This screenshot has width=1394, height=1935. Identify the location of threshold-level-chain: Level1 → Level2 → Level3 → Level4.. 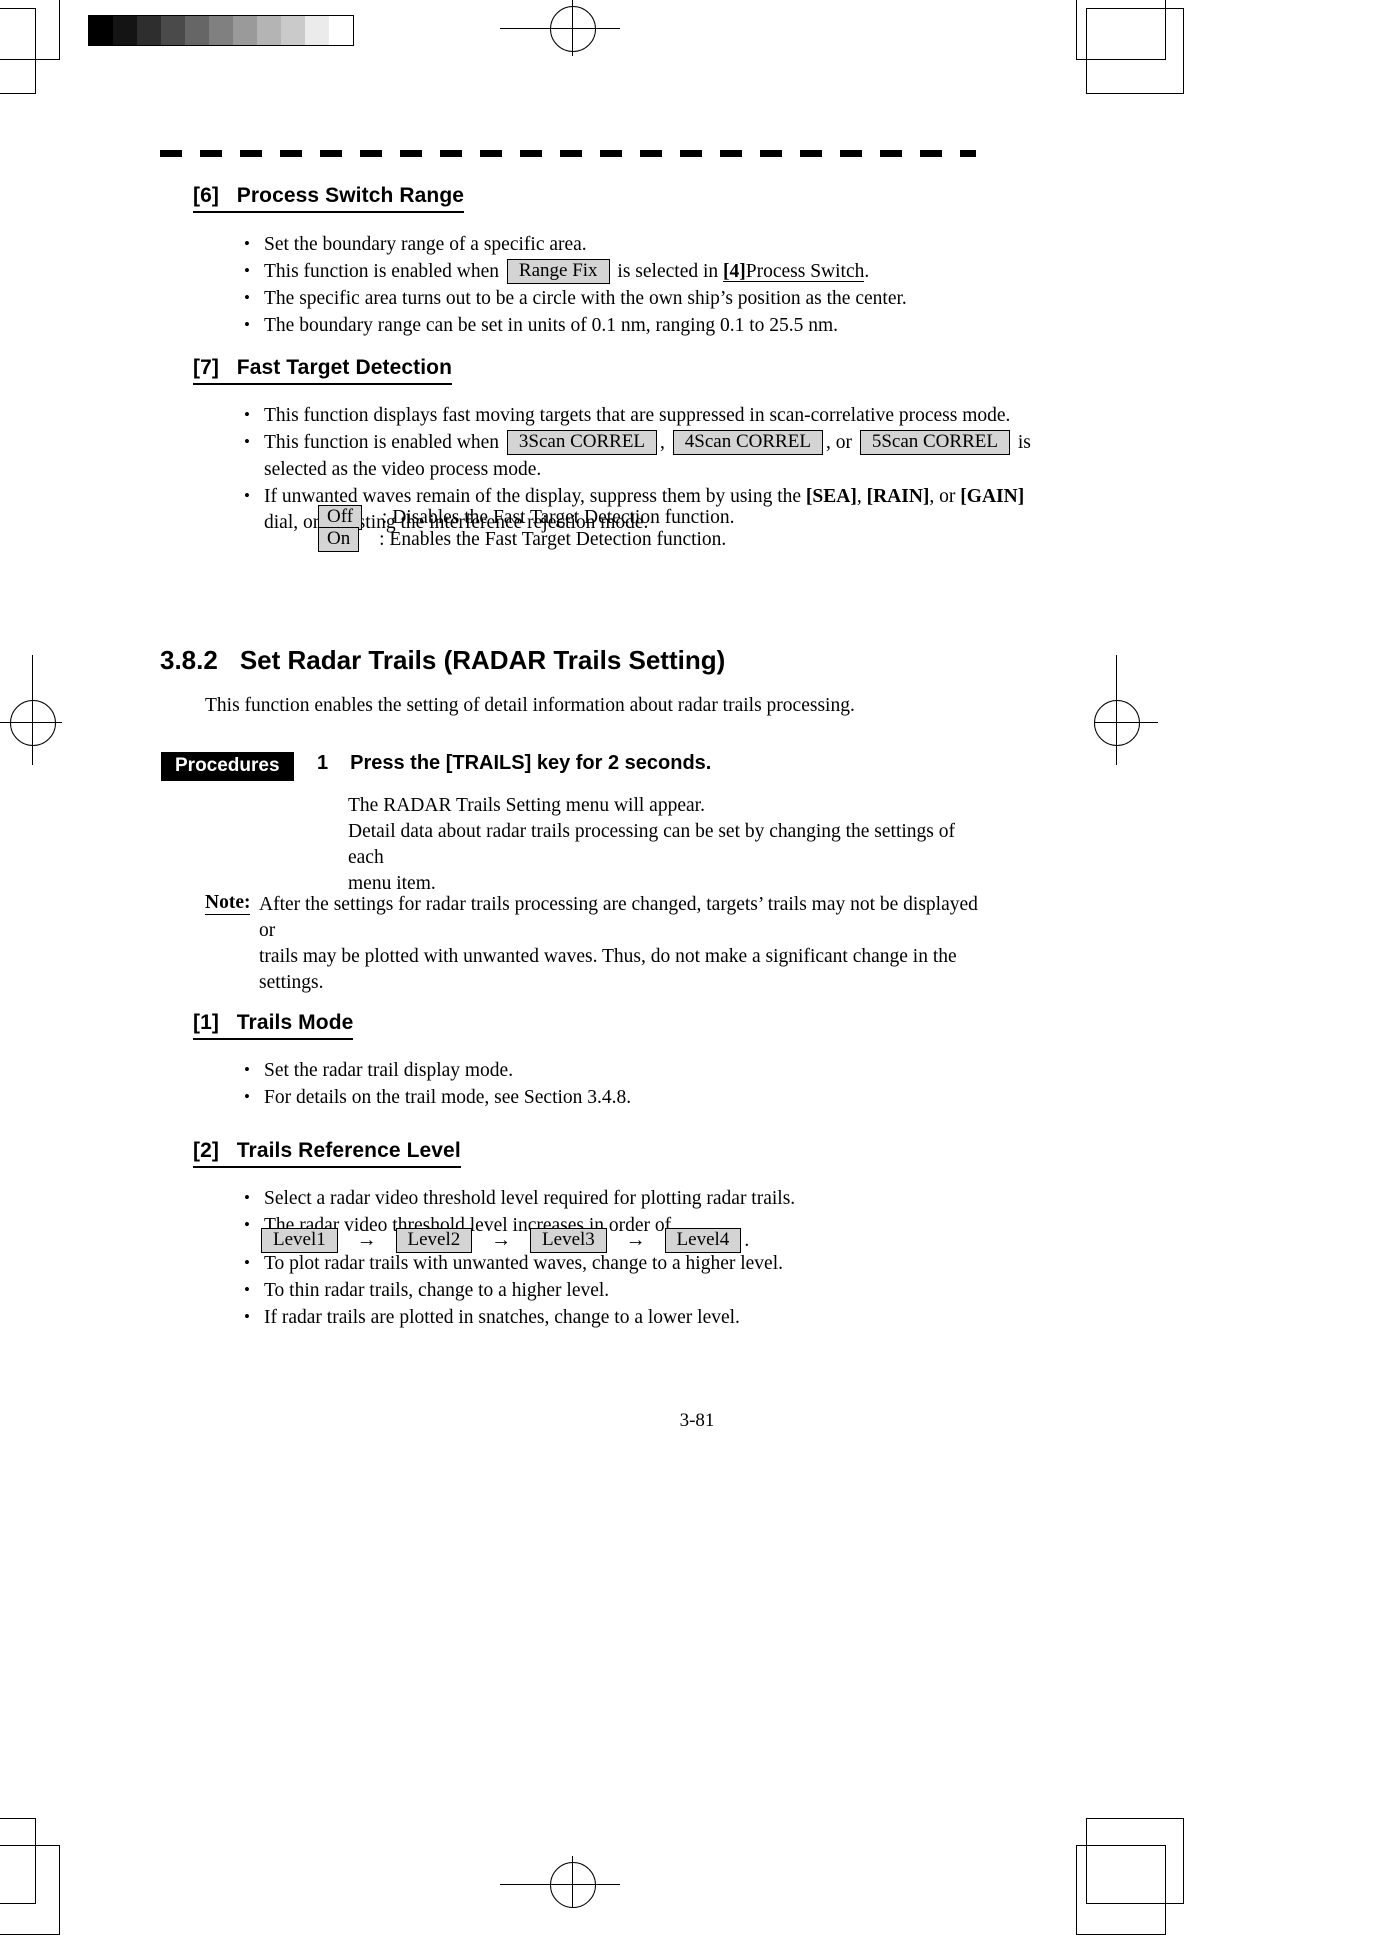
(503, 1240).